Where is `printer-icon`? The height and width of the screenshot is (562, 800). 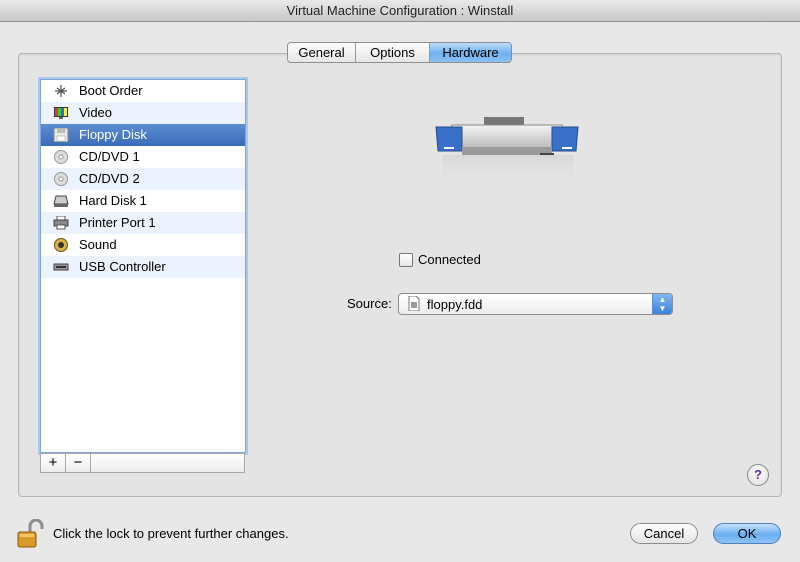 printer-icon is located at coordinates (61, 223).